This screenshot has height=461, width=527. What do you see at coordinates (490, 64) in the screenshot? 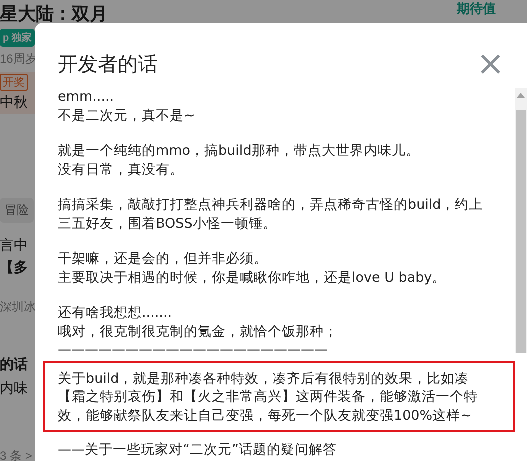
I see `close-button: ×` at bounding box center [490, 64].